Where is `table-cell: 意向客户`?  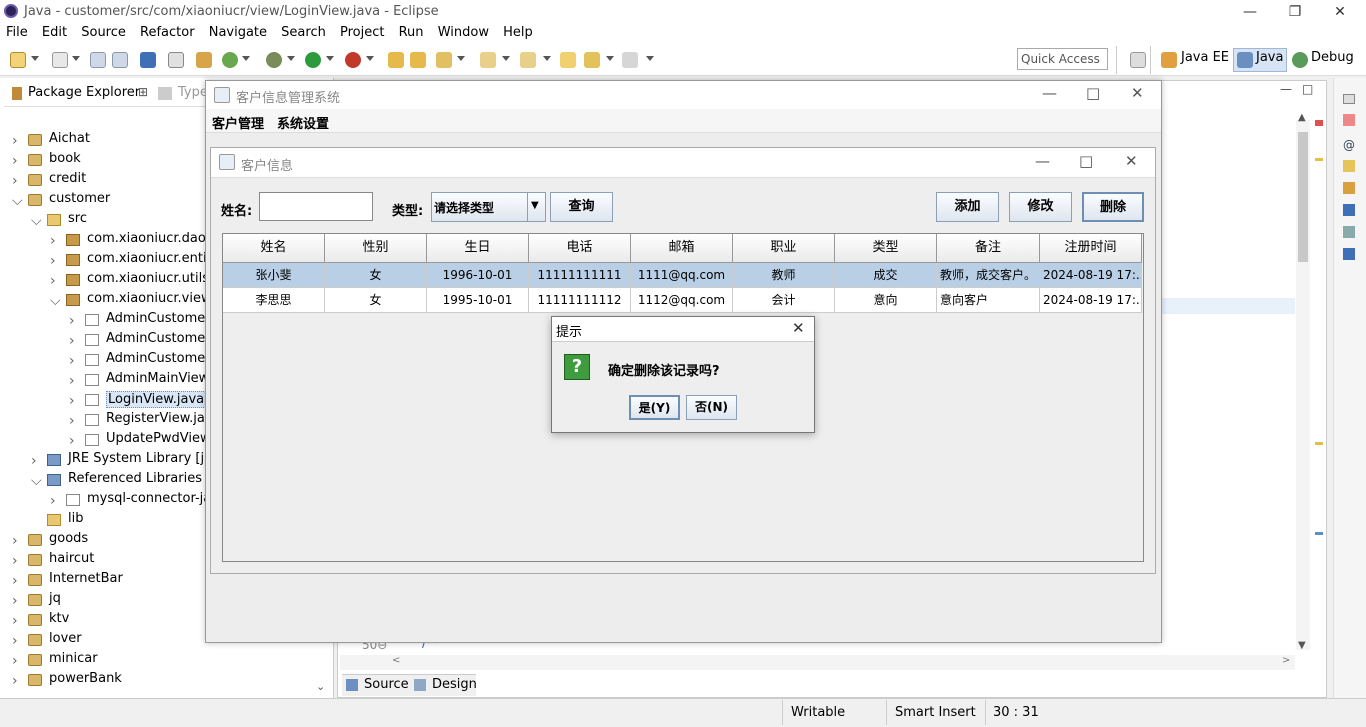 table-cell: 意向客户 is located at coordinates (988, 300).